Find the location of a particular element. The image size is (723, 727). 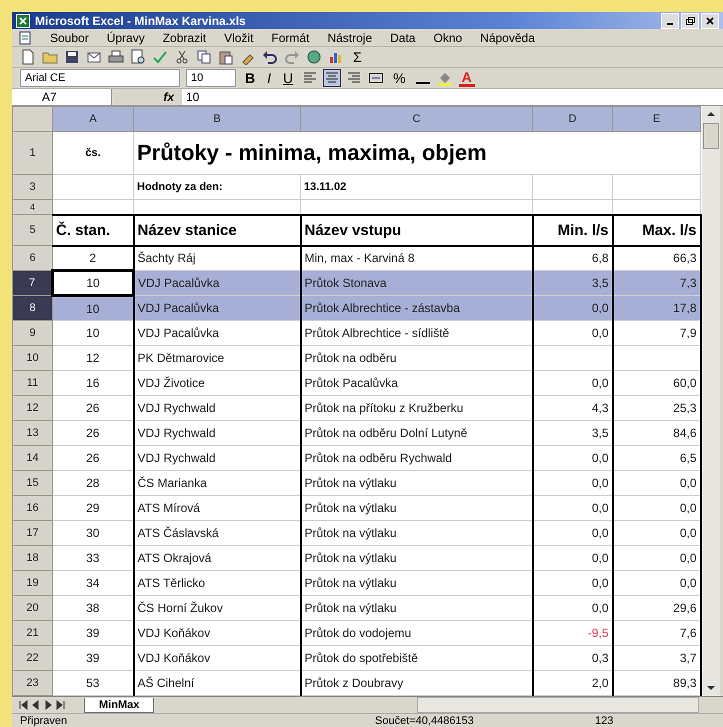

table-cell: Průtok na odběru is located at coordinates (416, 358).